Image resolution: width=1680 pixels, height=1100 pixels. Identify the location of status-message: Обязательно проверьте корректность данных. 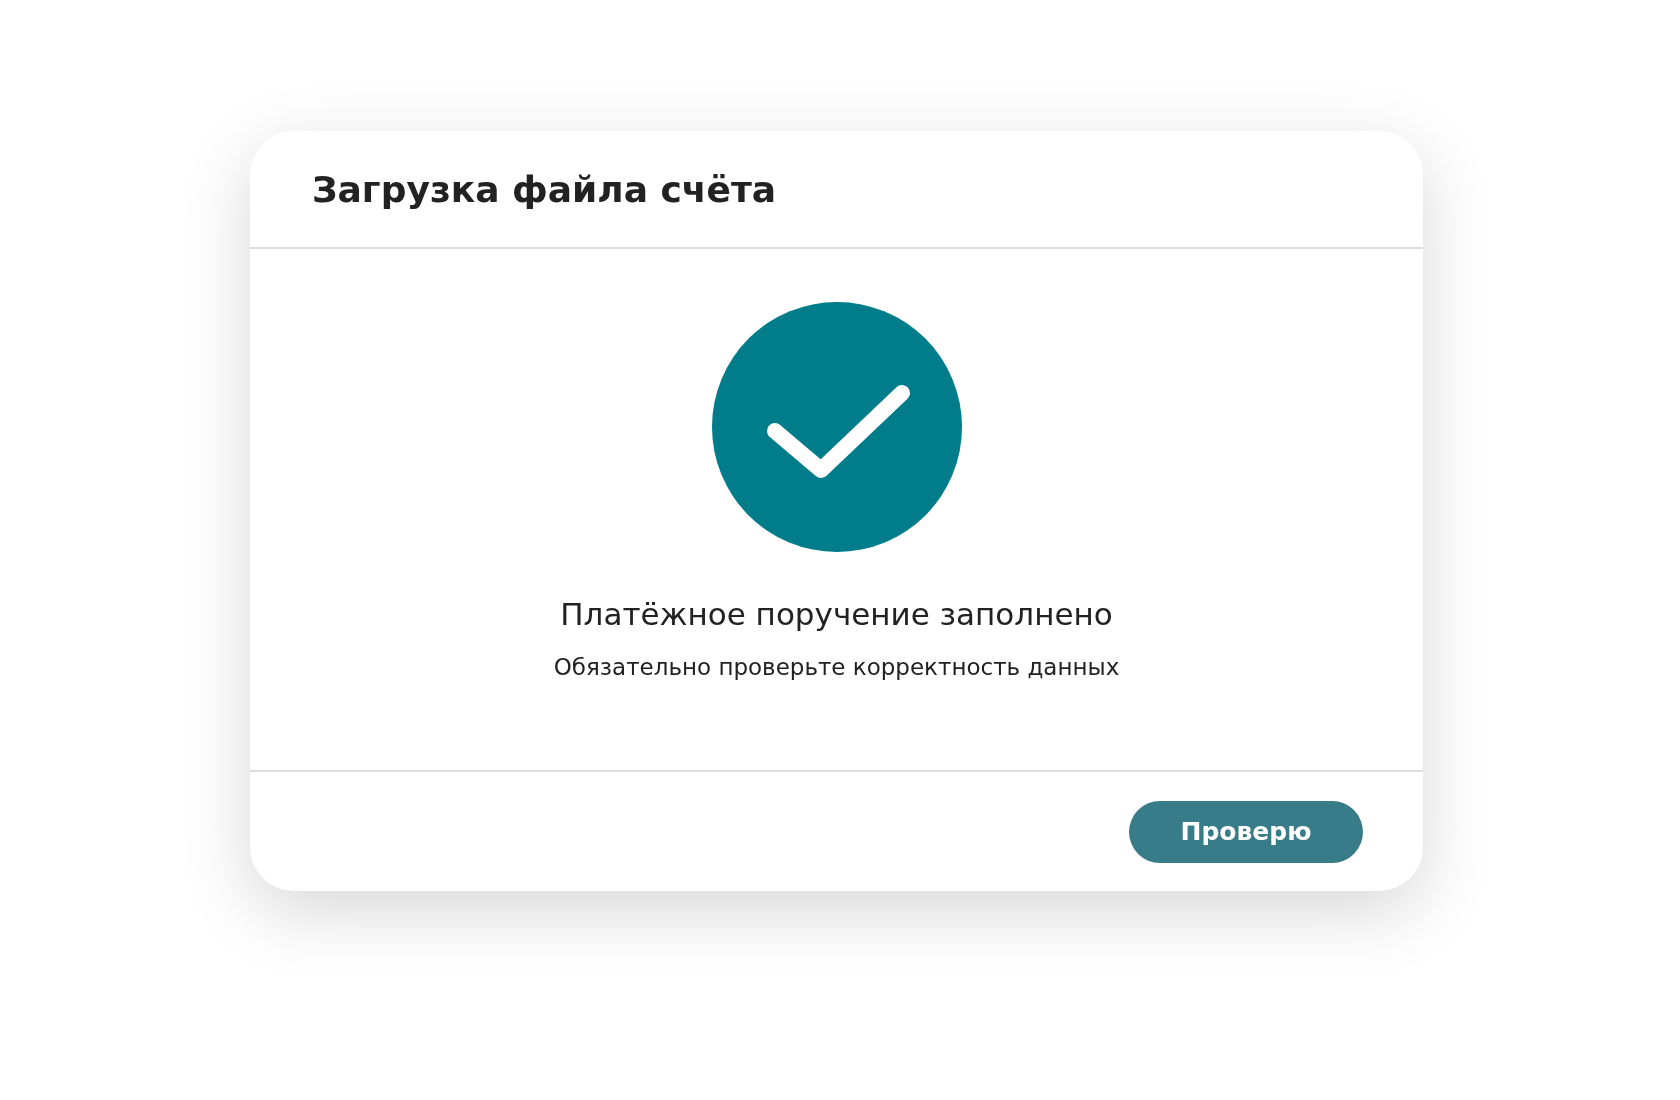
(836, 667).